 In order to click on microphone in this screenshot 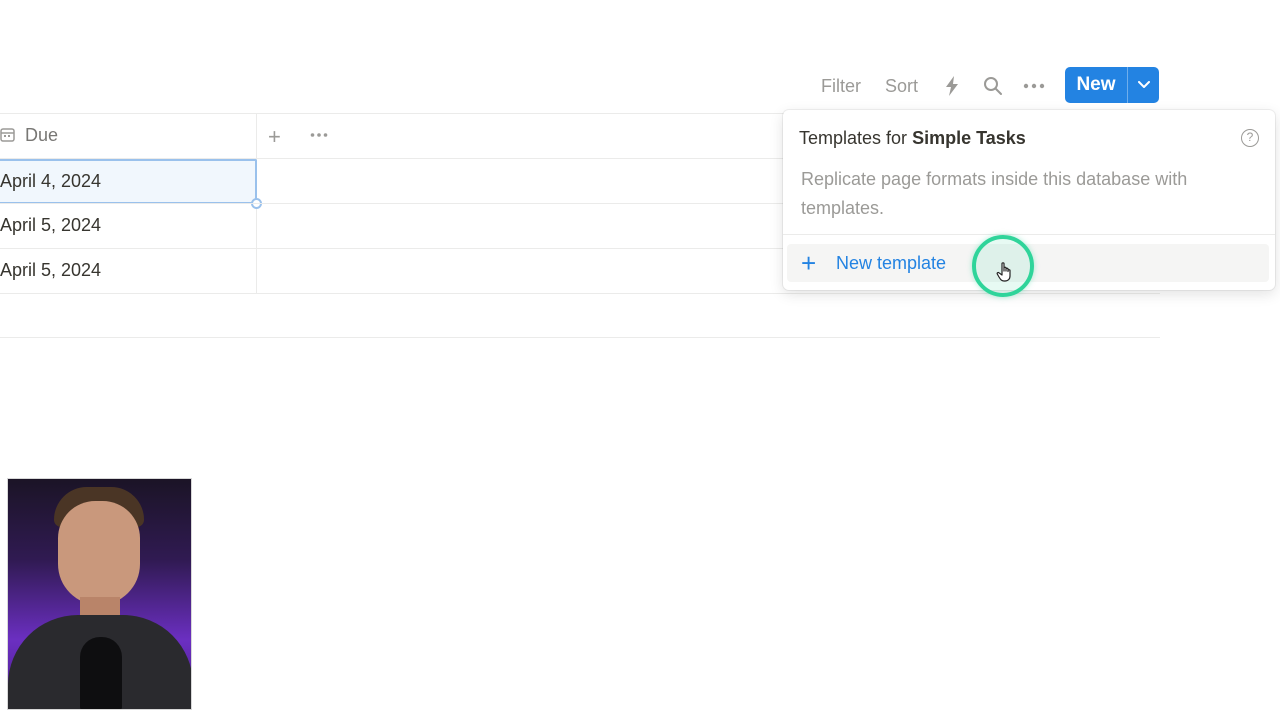, I will do `click(101, 673)`.